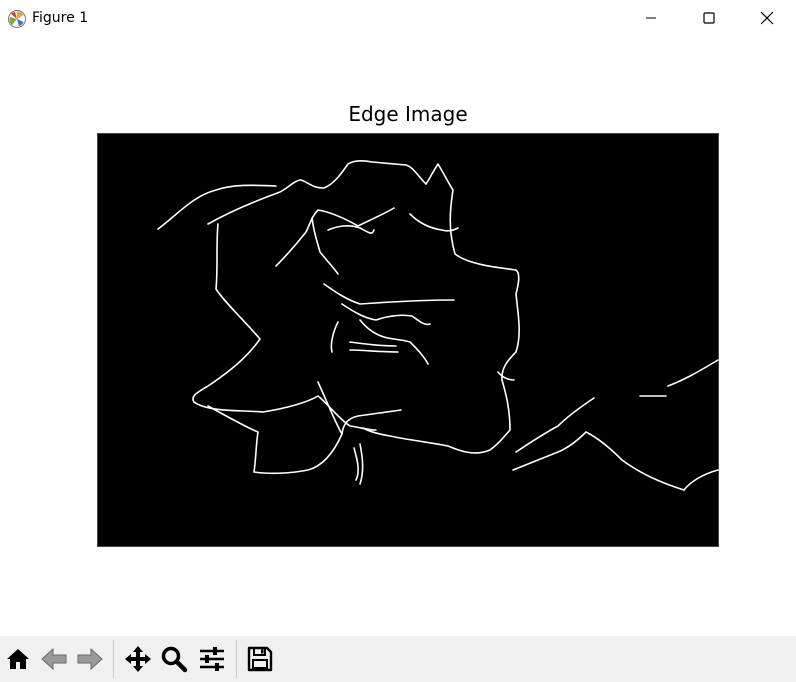 The image size is (796, 682). I want to click on minimize-icon, so click(651, 18).